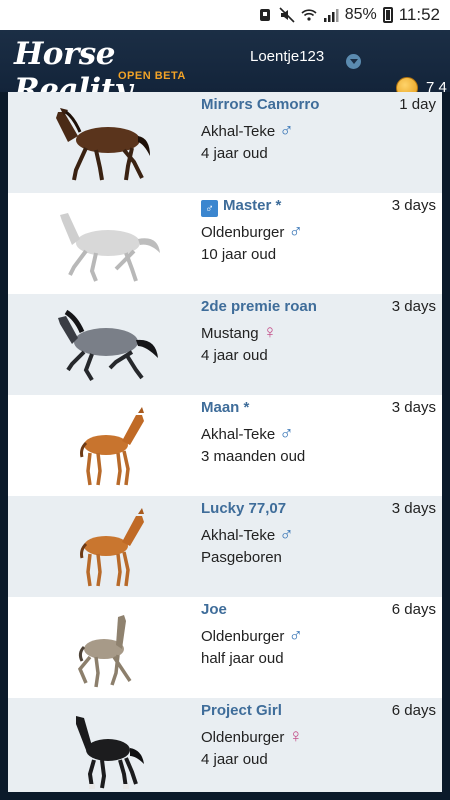 The width and height of the screenshot is (450, 800). I want to click on clock: 11:52, so click(419, 14).